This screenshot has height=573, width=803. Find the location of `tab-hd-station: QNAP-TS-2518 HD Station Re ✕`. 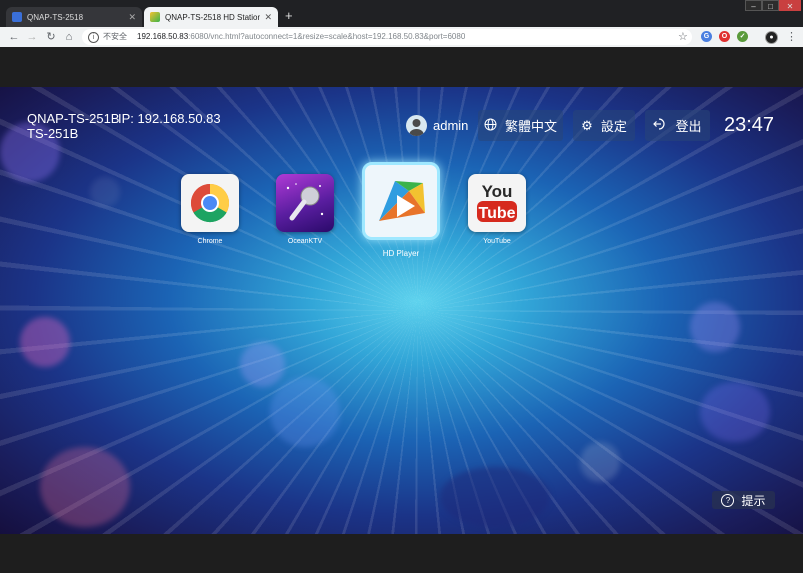

tab-hd-station: QNAP-TS-2518 HD Station Re ✕ is located at coordinates (211, 17).